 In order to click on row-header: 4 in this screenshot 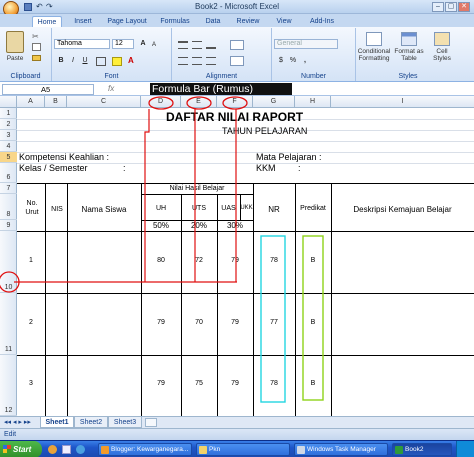, I will do `click(8, 146)`.